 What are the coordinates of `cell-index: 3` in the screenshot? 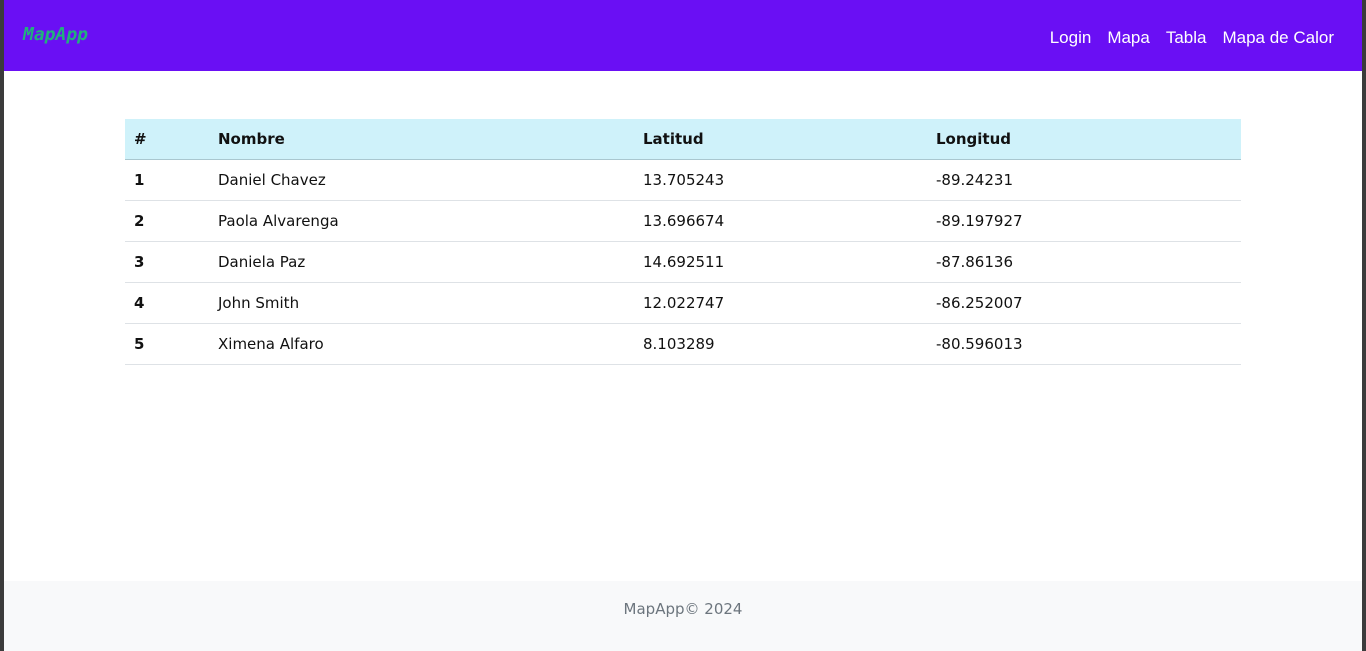 It's located at (167, 262).